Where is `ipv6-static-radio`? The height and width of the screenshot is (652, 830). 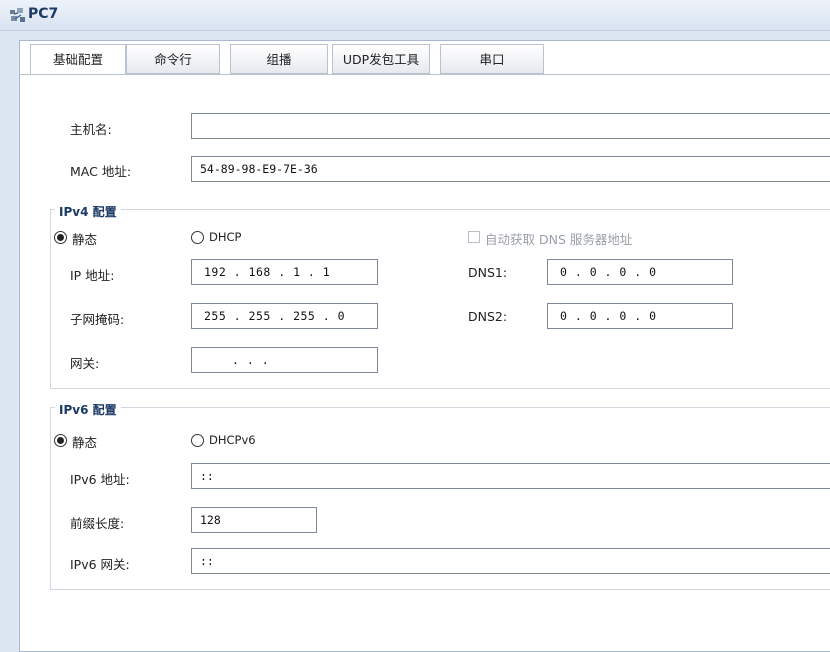
ipv6-static-radio is located at coordinates (60, 440).